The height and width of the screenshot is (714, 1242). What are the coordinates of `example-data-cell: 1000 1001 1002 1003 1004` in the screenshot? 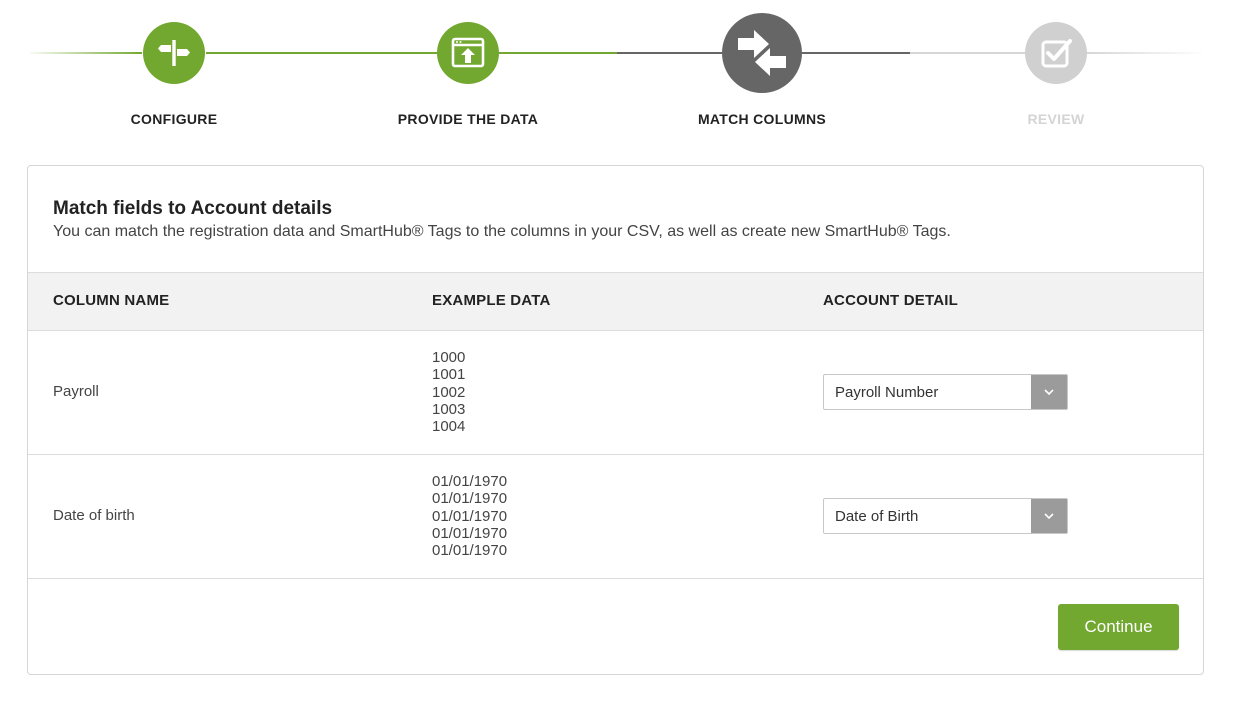 It's located at (448, 392).